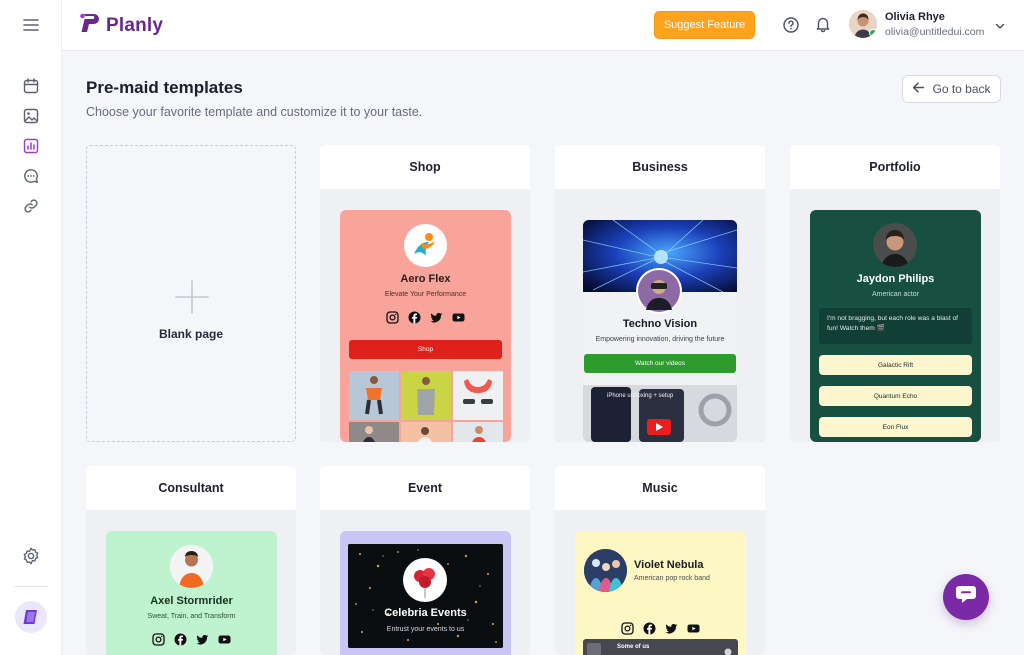 This screenshot has width=1024, height=655. Describe the element at coordinates (425, 317) in the screenshot. I see `shop-social-row` at that location.